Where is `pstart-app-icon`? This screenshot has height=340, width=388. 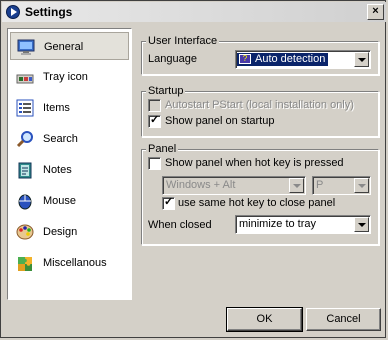
pstart-app-icon is located at coordinates (13, 12).